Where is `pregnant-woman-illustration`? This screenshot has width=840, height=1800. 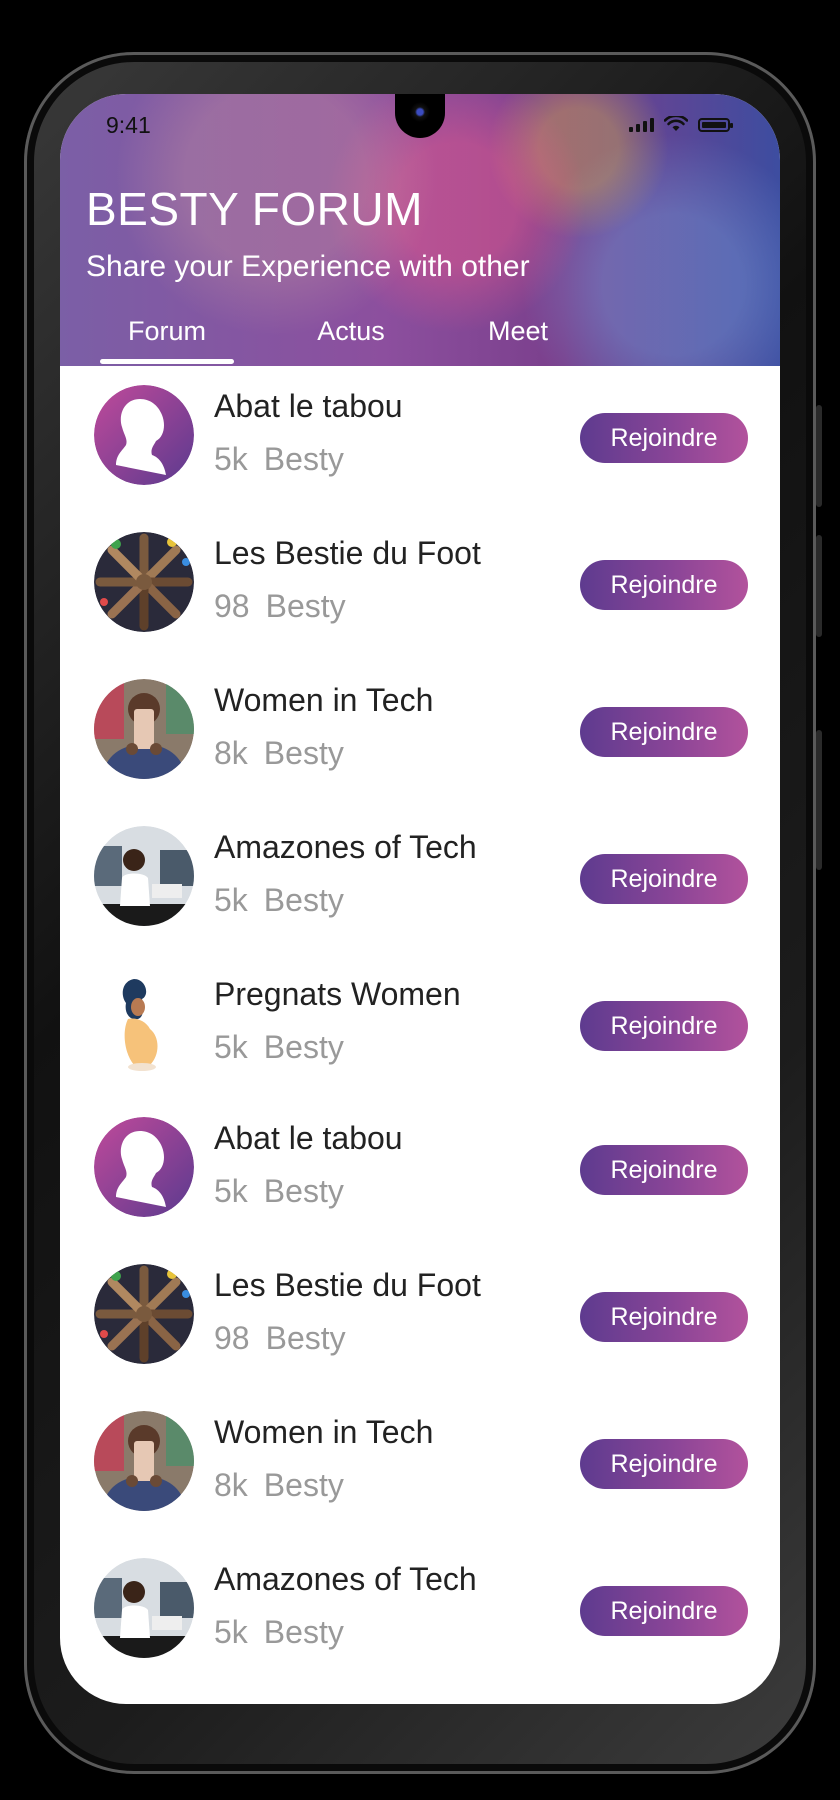
pregnant-woman-illustration is located at coordinates (144, 1023).